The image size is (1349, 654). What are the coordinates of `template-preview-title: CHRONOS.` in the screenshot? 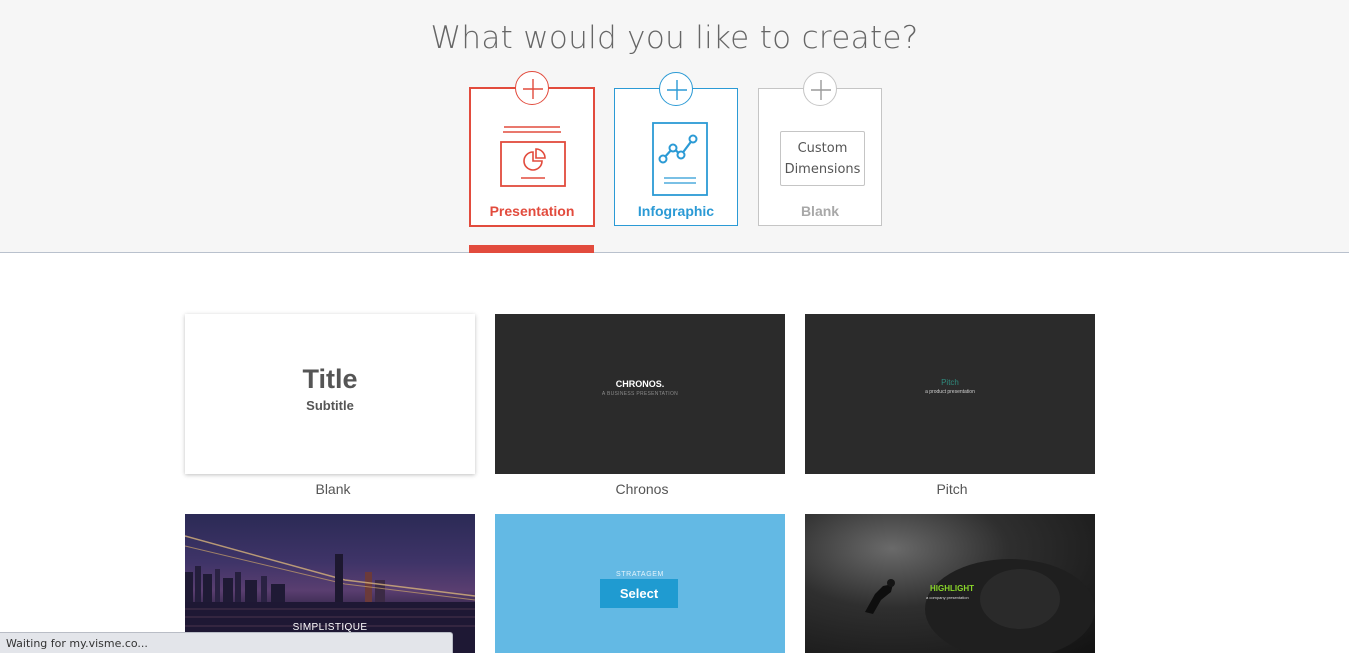 It's located at (640, 384).